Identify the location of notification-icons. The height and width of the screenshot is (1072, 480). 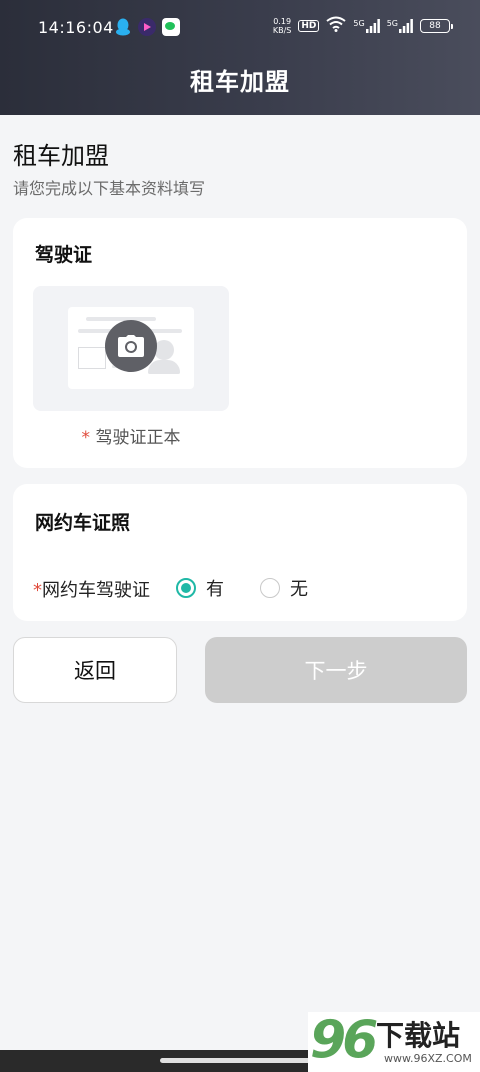
(147, 27).